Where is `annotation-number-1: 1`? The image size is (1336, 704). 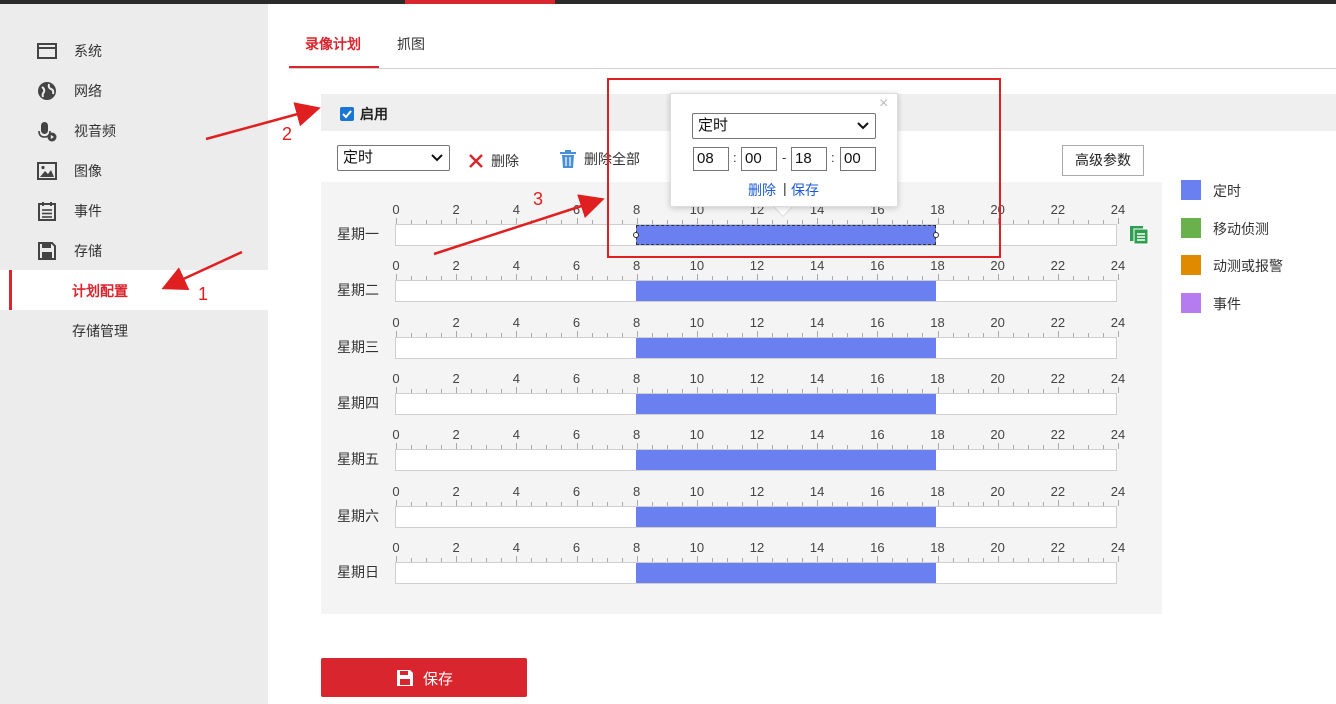
annotation-number-1: 1 is located at coordinates (203, 294).